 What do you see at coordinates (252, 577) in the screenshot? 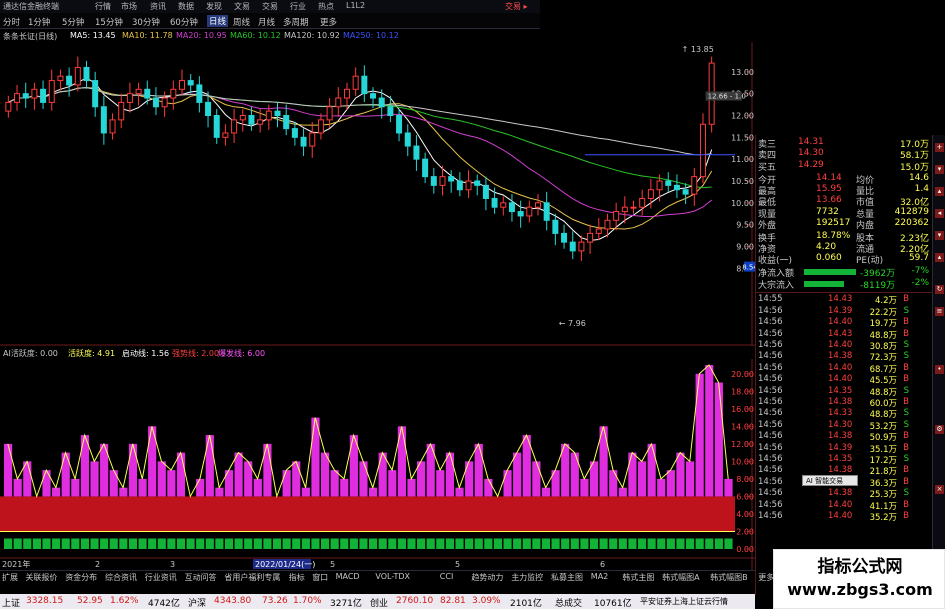
I see `indicator-tab: 省用户福利专属` at bounding box center [252, 577].